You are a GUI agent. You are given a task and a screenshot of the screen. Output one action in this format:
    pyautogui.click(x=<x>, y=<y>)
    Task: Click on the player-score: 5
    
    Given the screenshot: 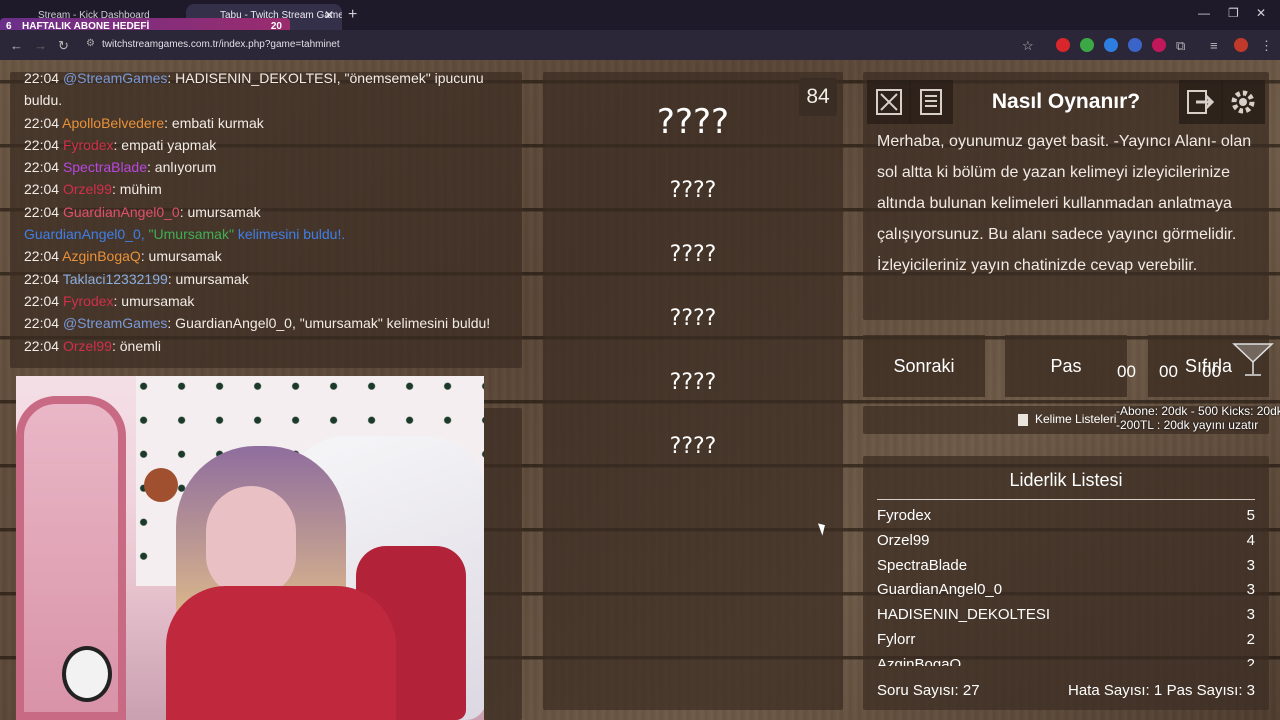 What is the action you would take?
    pyautogui.click(x=1250, y=515)
    